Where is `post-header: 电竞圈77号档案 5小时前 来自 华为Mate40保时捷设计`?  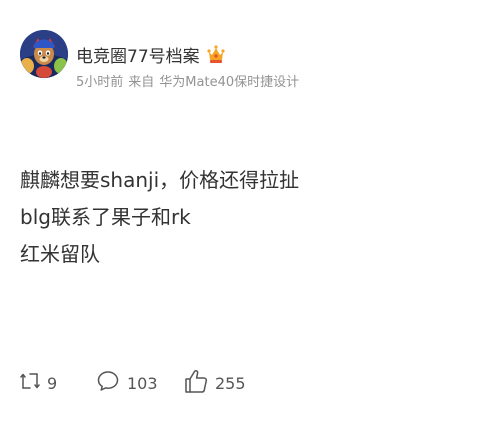 post-header: 电竞圈77号档案 5小时前 来自 华为Mate40保时捷设计 is located at coordinates (159, 60).